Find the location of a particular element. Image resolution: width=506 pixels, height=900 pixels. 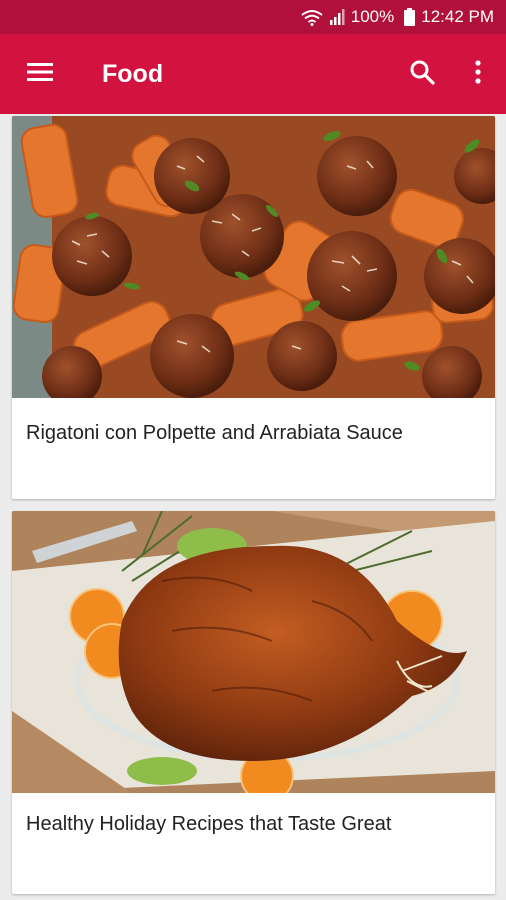

article-title: Healthy Holiday Recipes that Taste Great is located at coordinates (208, 824).